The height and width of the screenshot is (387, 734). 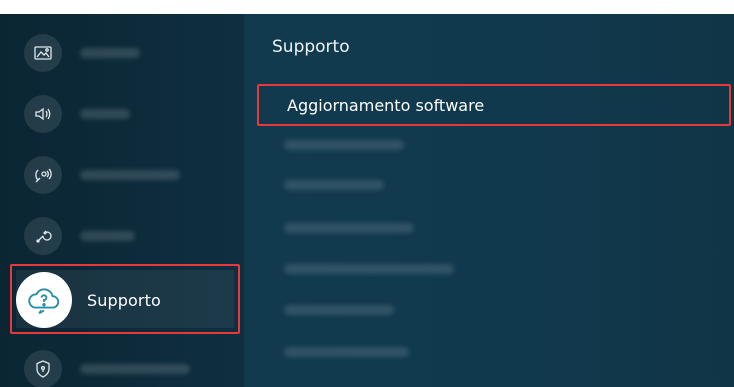 What do you see at coordinates (386, 105) in the screenshot?
I see `menu-item-label: Aggiornamento software` at bounding box center [386, 105].